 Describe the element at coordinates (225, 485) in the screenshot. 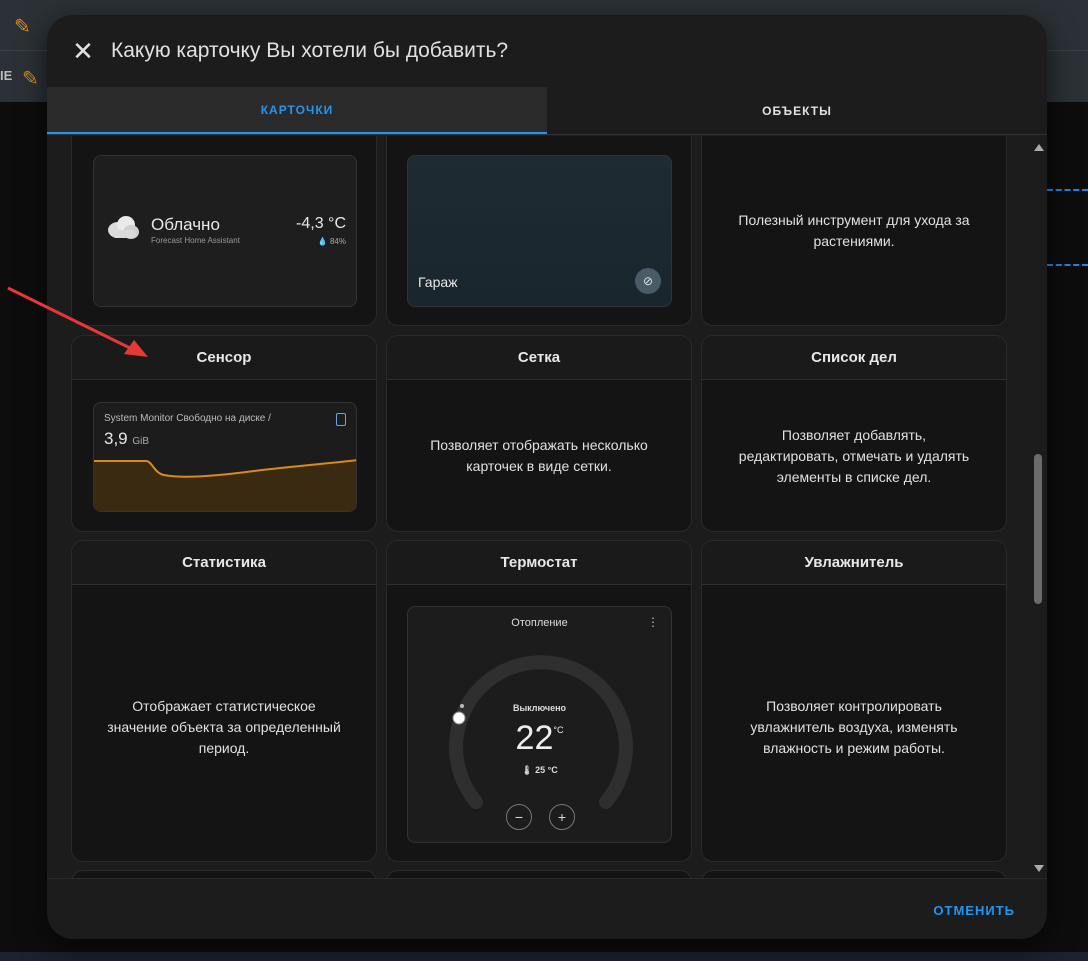

I see `sensor-graph` at that location.